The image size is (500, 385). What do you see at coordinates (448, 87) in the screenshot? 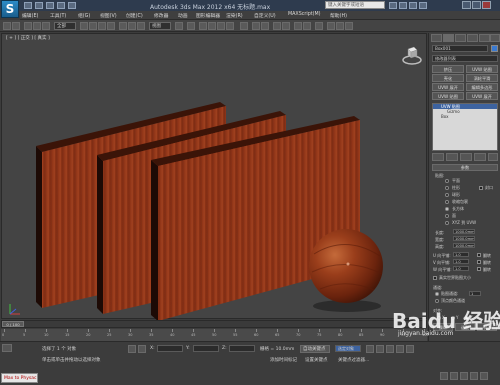
I see `modifier-button-unwrap: UVW 展开` at bounding box center [448, 87].